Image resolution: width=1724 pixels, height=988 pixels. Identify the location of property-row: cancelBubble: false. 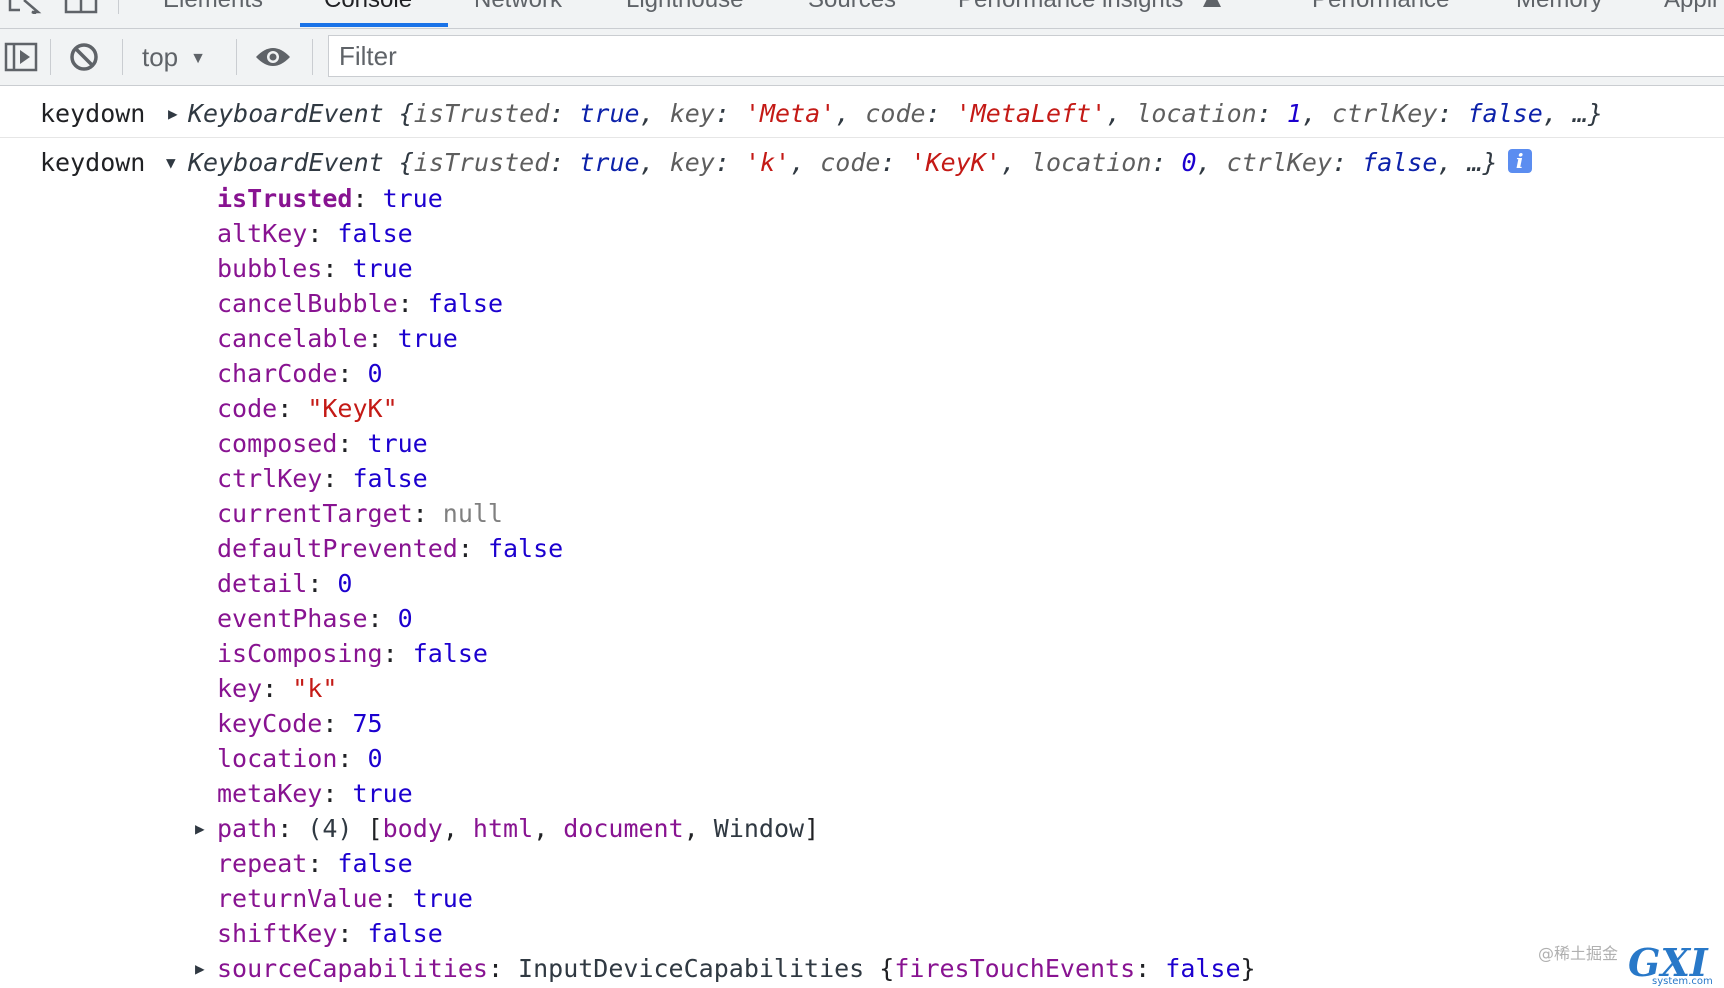
(360, 303).